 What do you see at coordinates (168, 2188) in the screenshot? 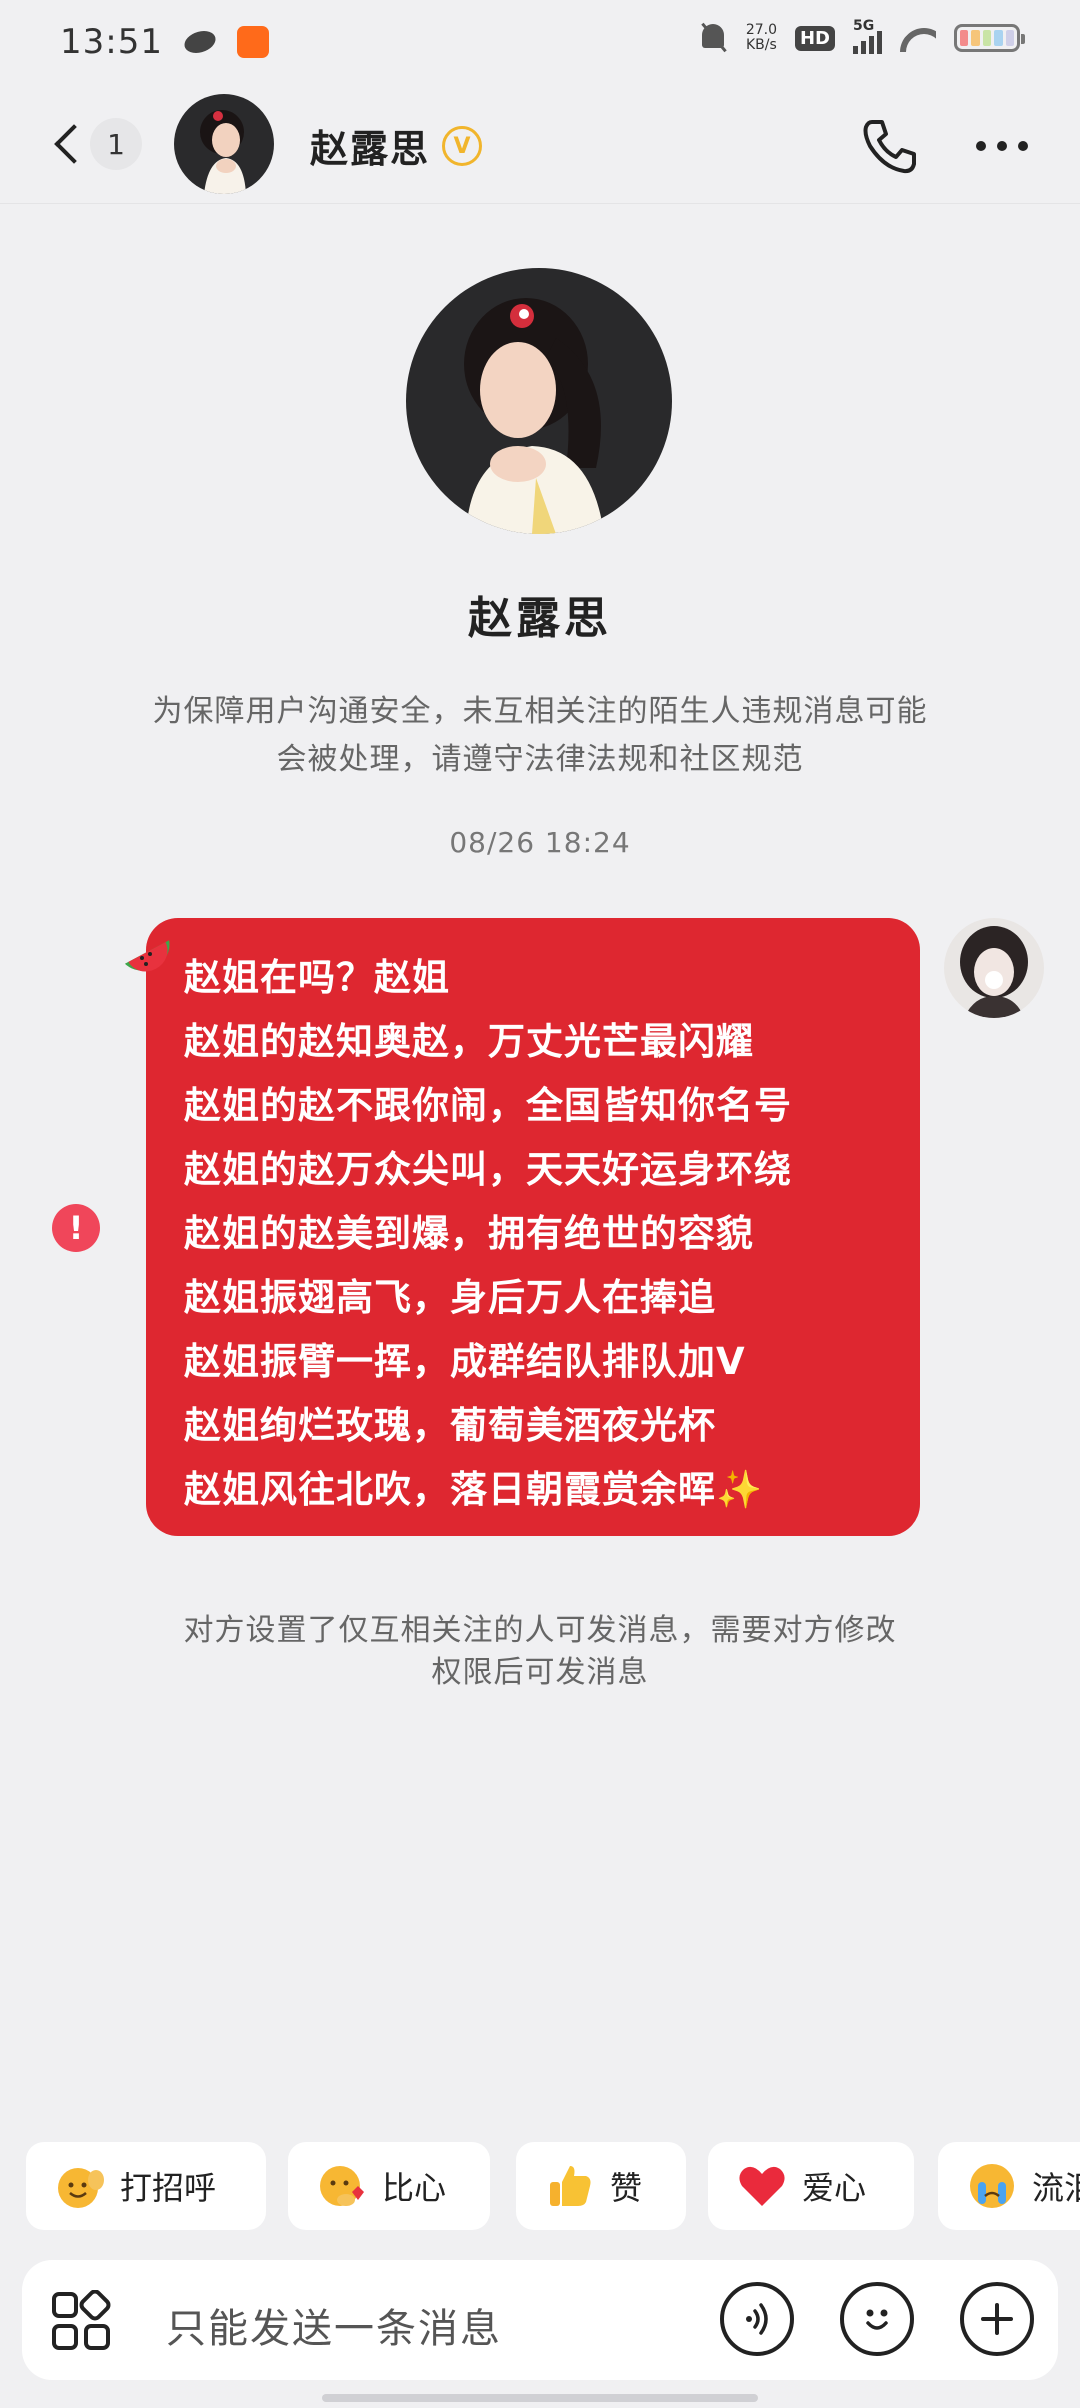
I see `quick-reply-label: 打招呼` at bounding box center [168, 2188].